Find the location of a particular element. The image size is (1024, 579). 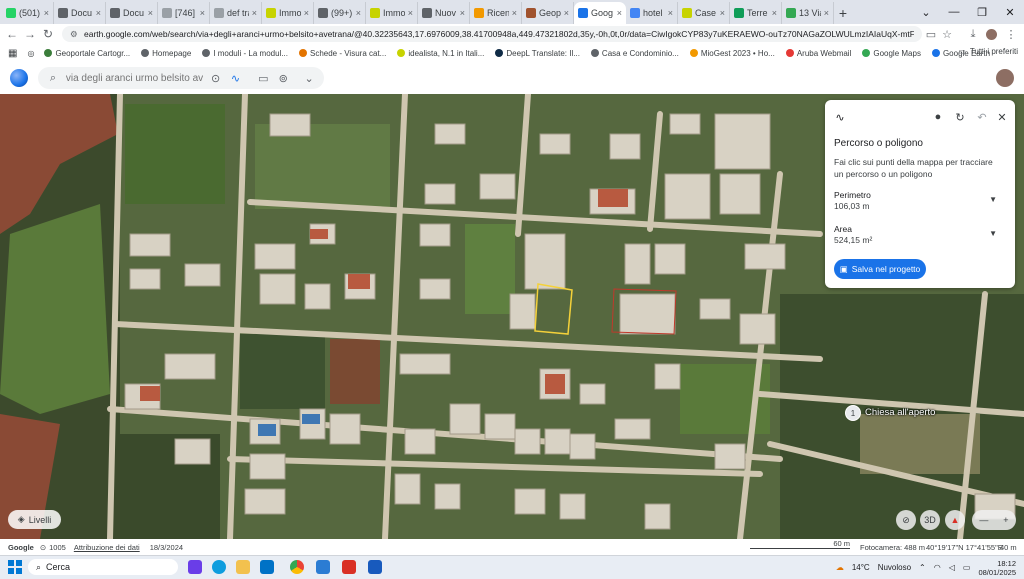

bookmark-star-icon: ☆ is located at coordinates (947, 34).